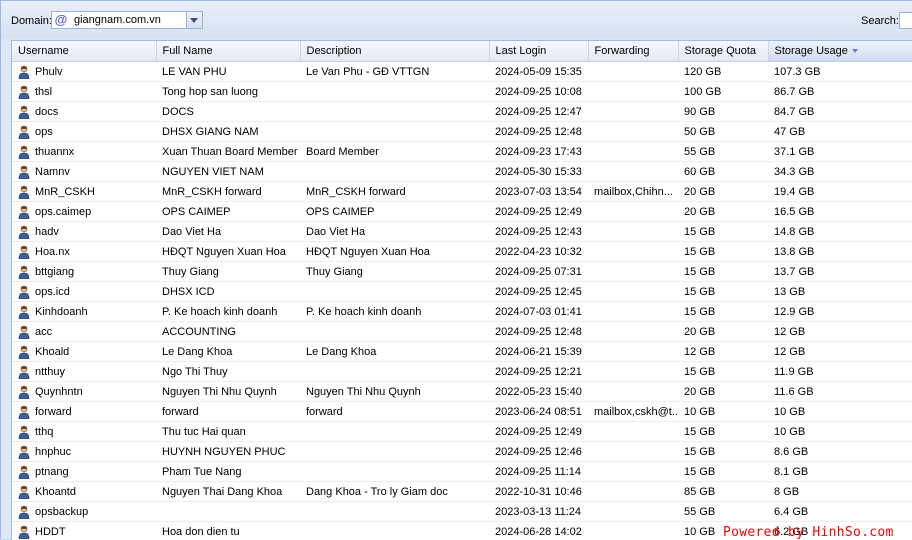 This screenshot has height=540, width=912. I want to click on cell-last-login: 2024-09-25 12:21, so click(538, 372).